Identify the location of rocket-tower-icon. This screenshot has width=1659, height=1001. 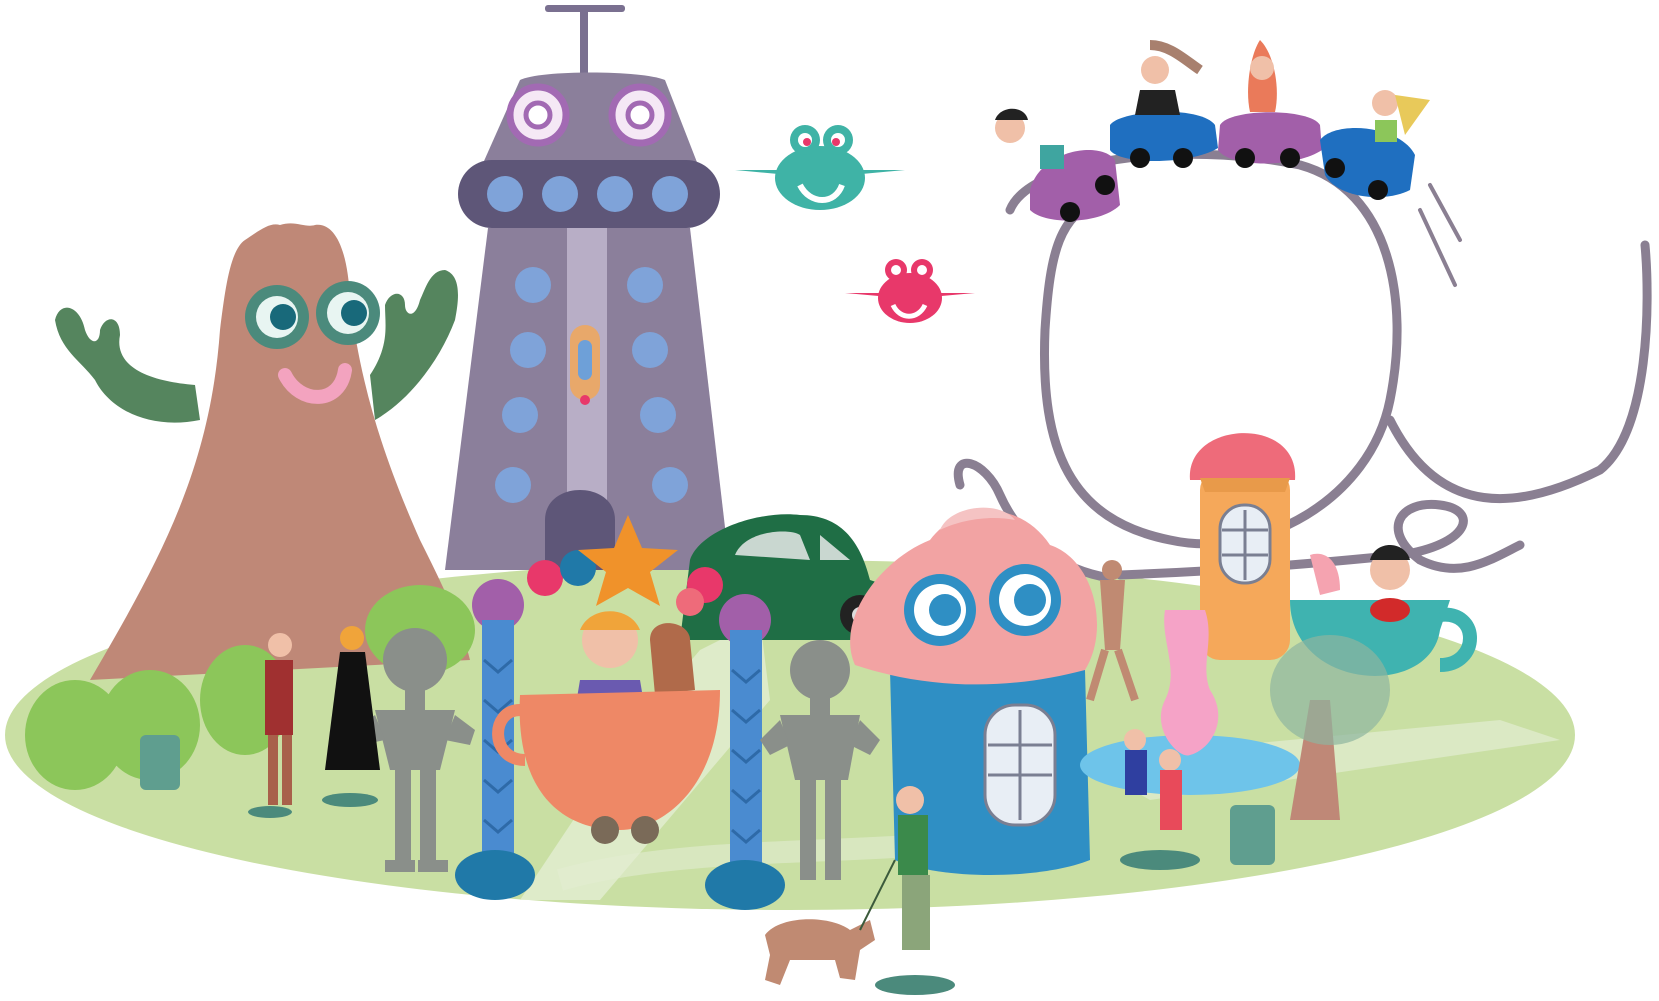
(587, 287).